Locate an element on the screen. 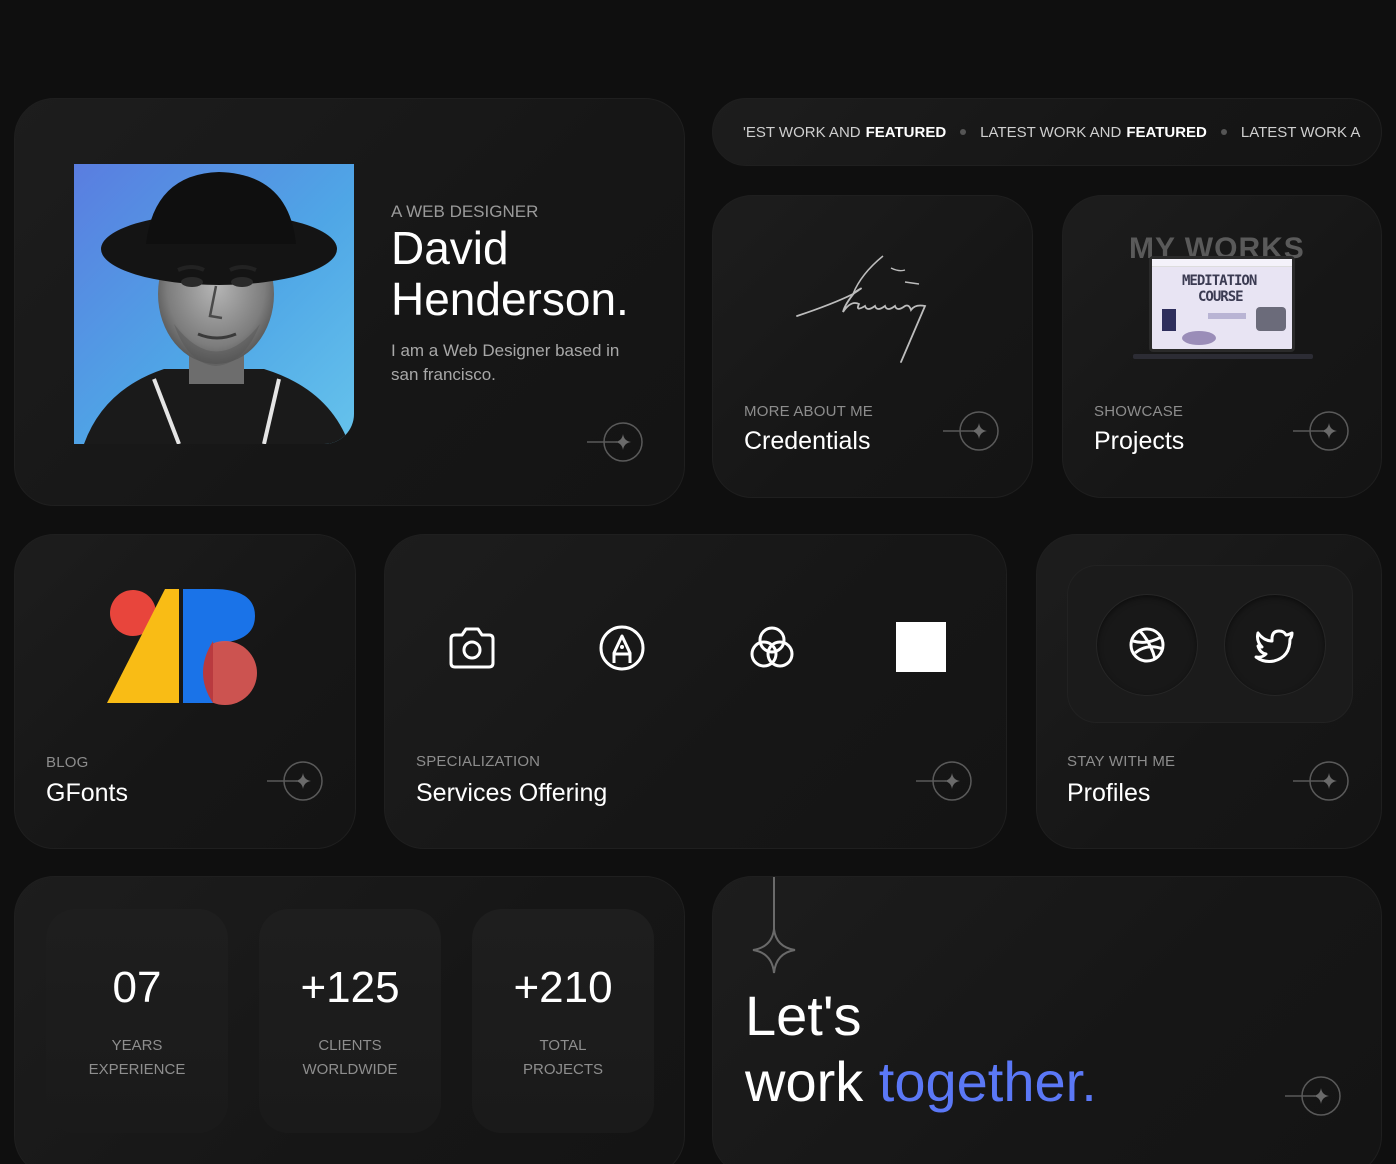  gfonts-eyebrow: BLOG is located at coordinates (67, 762).